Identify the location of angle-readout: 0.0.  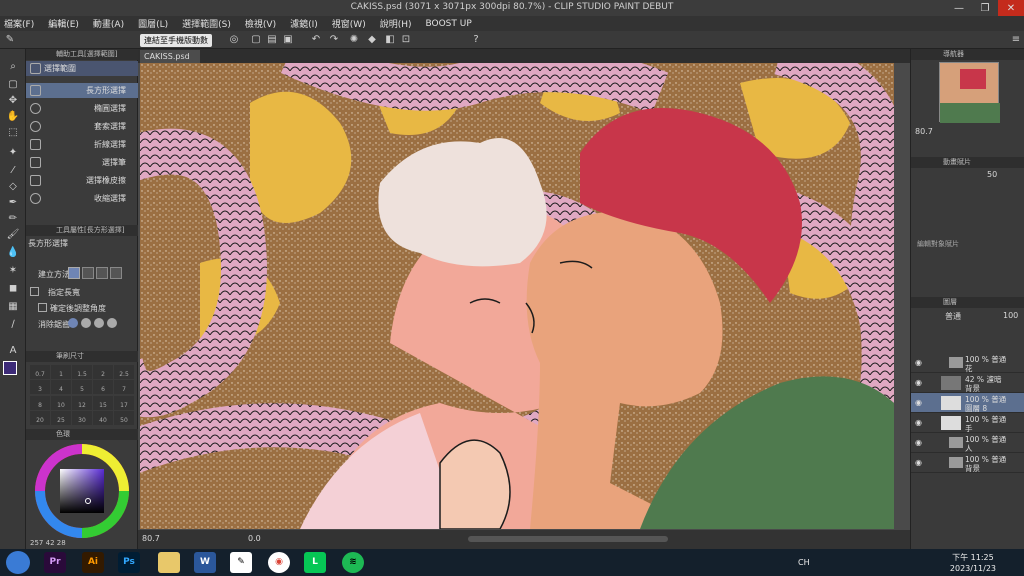
(254, 538).